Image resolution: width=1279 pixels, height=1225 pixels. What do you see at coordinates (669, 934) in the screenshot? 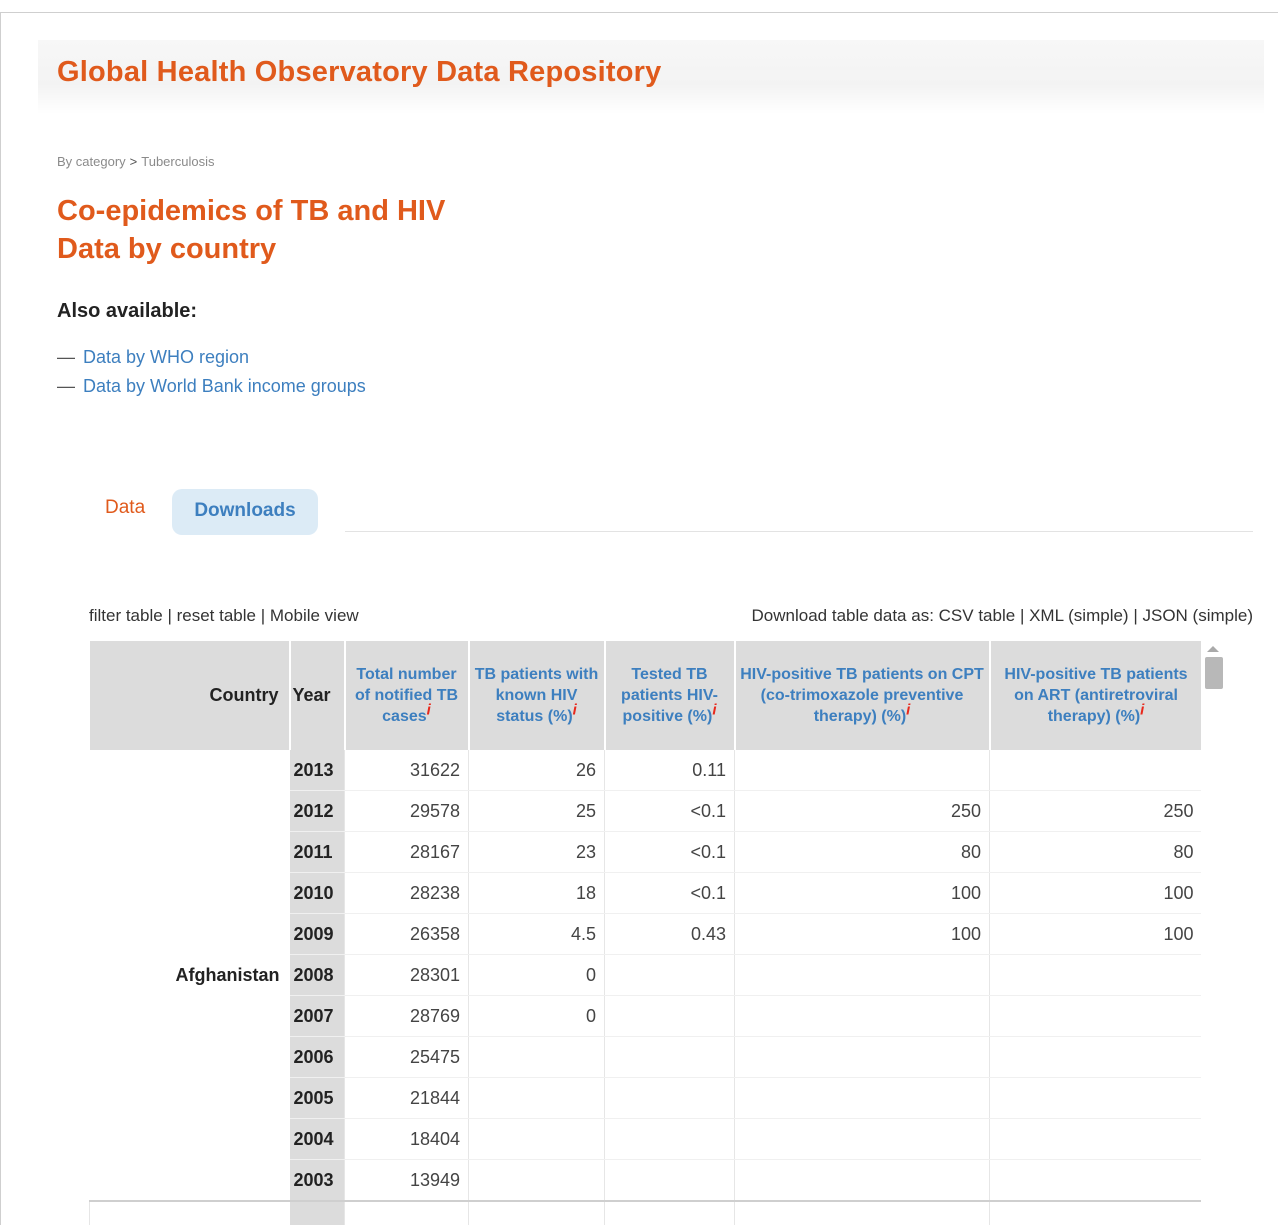
I see `tested-cell: 0.43` at bounding box center [669, 934].